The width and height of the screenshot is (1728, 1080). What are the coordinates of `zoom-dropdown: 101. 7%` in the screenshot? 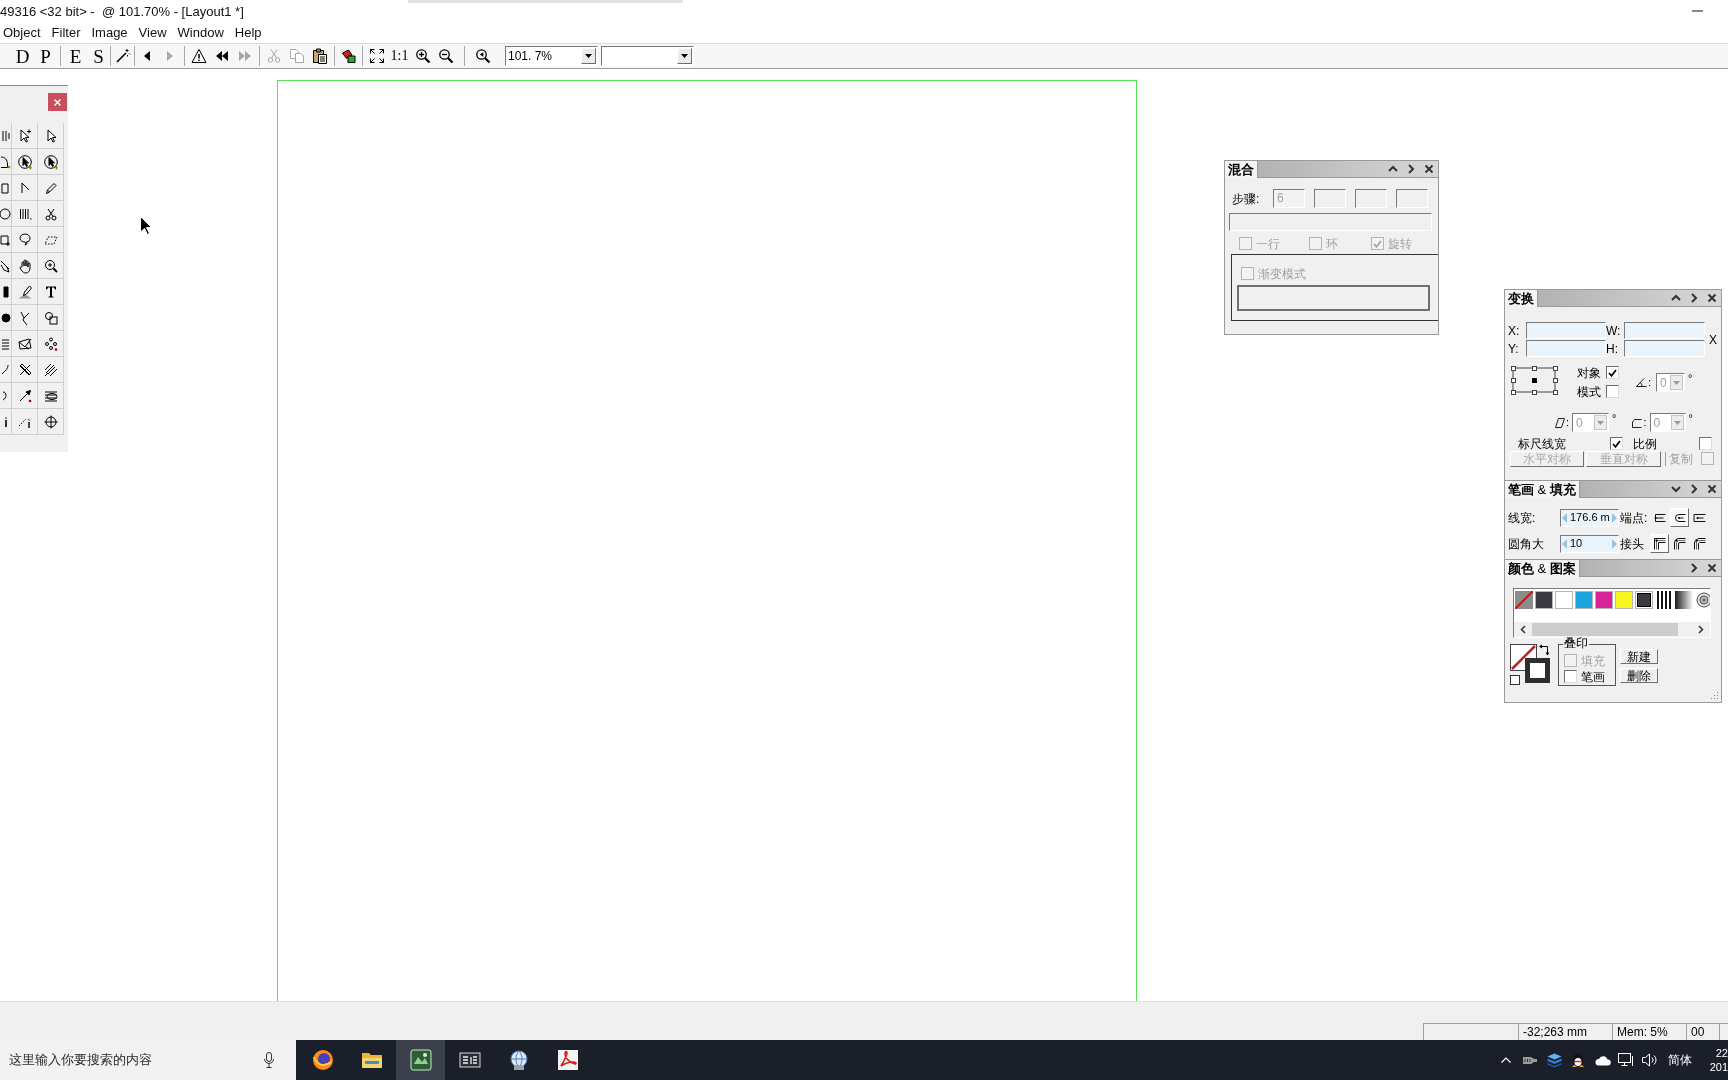 It's located at (551, 56).